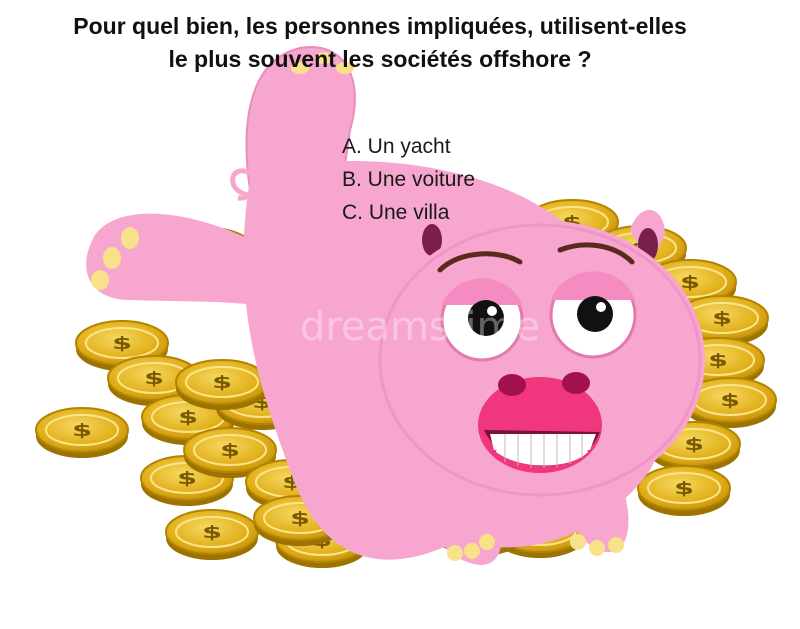 The height and width of the screenshot is (629, 800). What do you see at coordinates (420, 327) in the screenshot?
I see `watermark: dreamstime` at bounding box center [420, 327].